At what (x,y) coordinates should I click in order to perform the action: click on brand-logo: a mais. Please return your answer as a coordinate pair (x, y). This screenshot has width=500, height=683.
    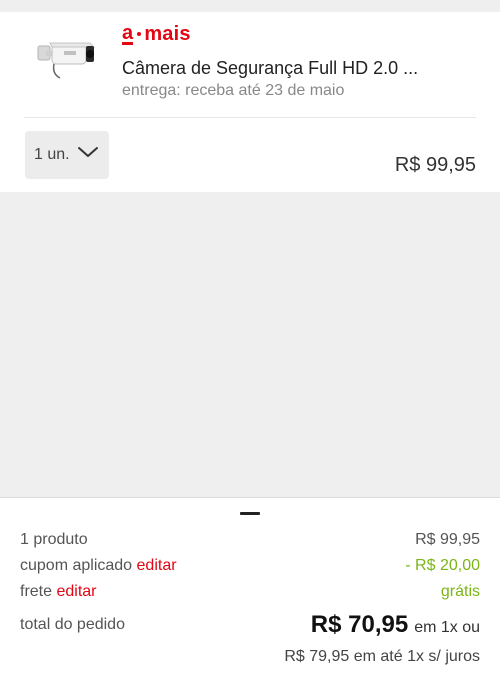
    Looking at the image, I should click on (156, 34).